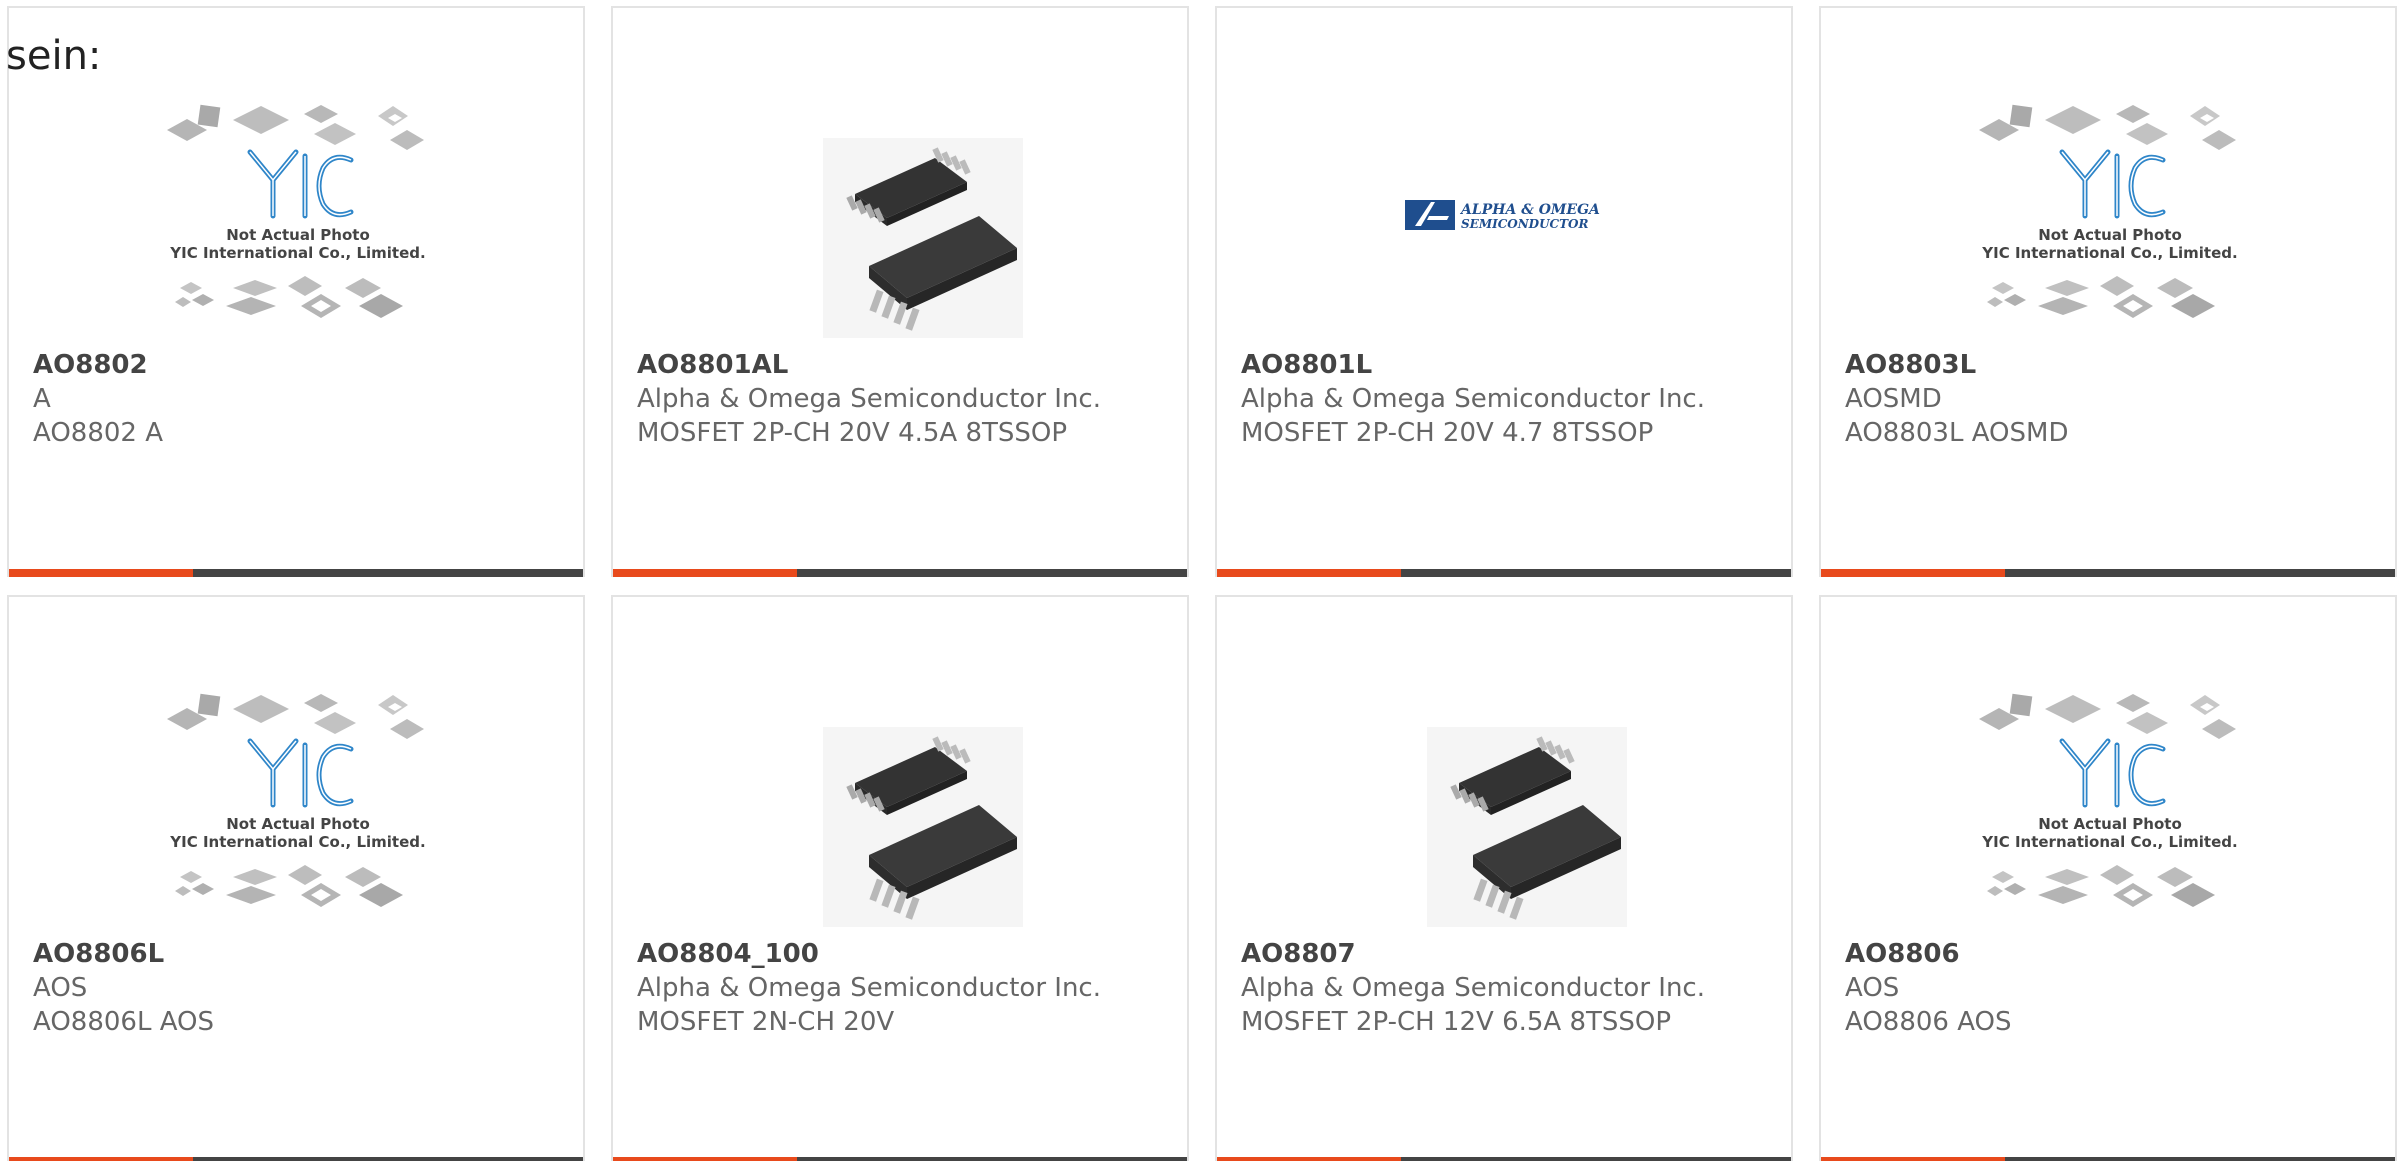 The height and width of the screenshot is (1161, 2400). What do you see at coordinates (296, 988) in the screenshot?
I see `product-meta: AO8806L AOS AO8806L AOS` at bounding box center [296, 988].